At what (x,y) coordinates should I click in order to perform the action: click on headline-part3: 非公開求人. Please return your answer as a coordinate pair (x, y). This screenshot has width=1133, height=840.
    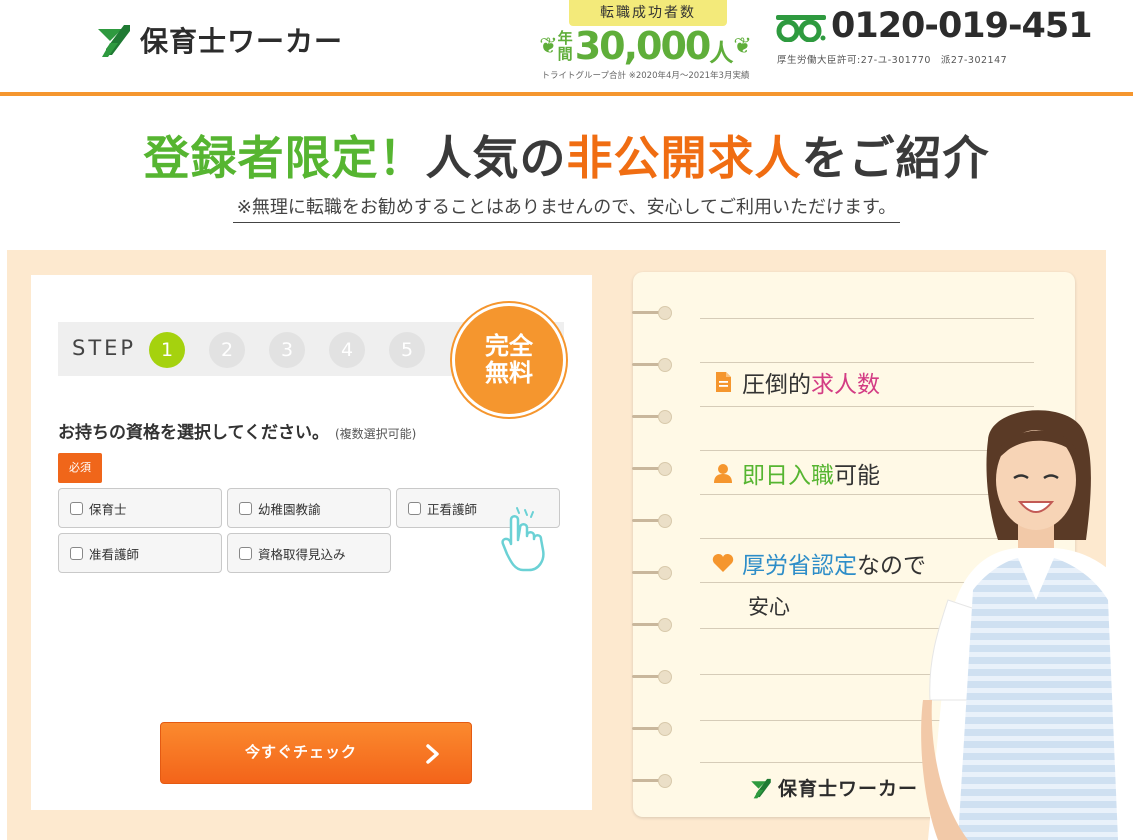
    Looking at the image, I should click on (684, 158).